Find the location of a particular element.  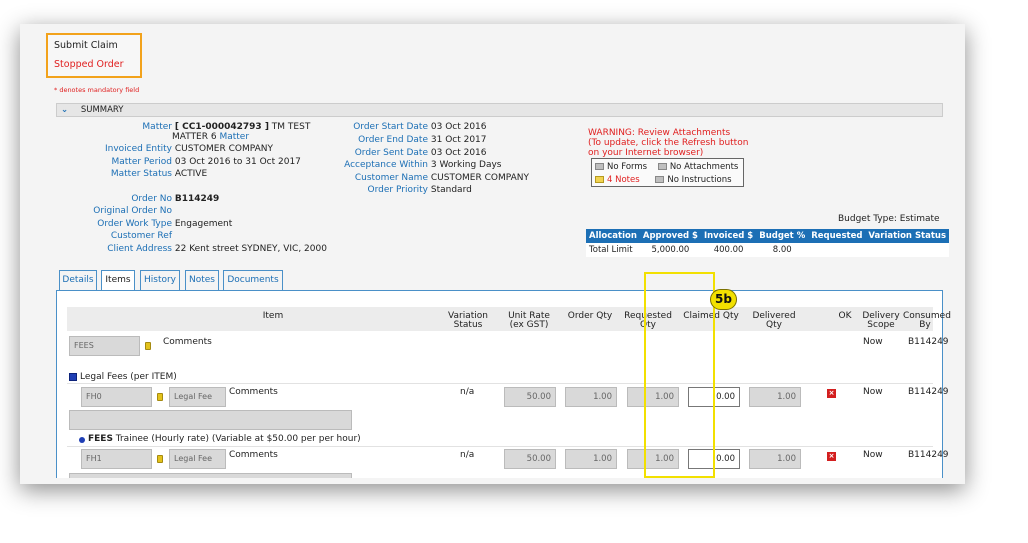

work-type-row: Order Work Type Engagement is located at coordinates (147, 224).